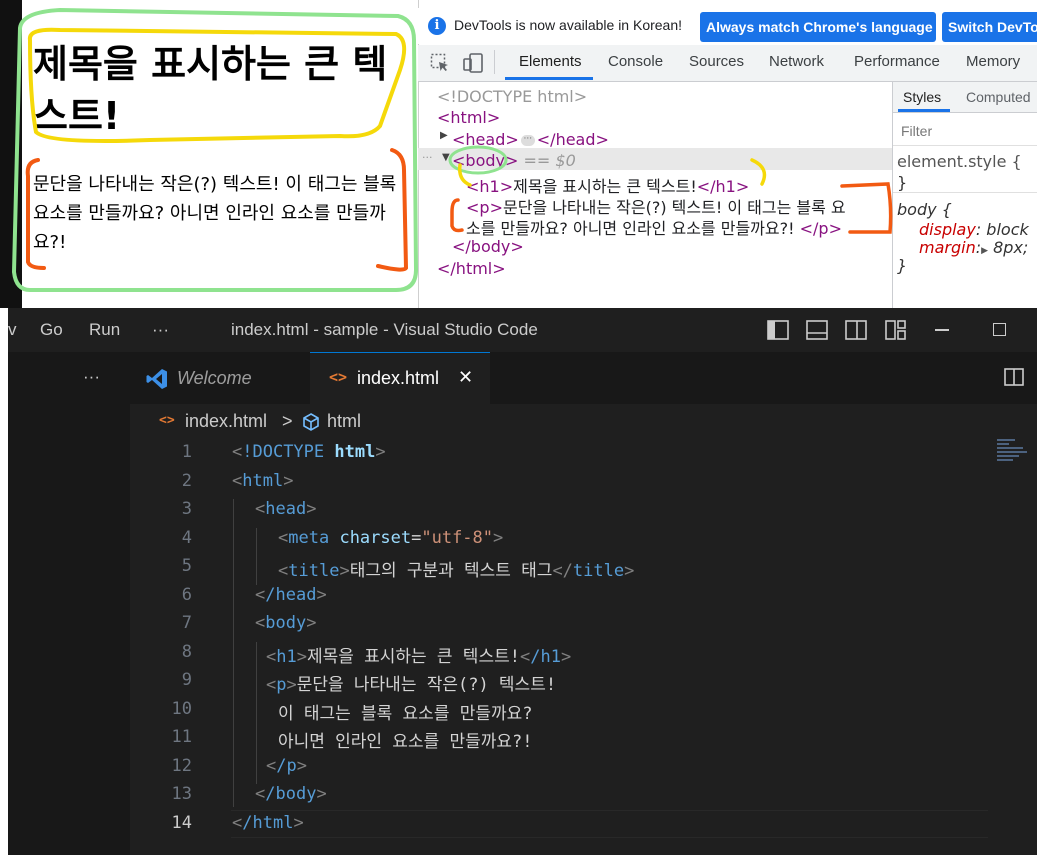 The image size is (1037, 855). I want to click on code-line-10: 이 태그는 블록 요소를 만들까요?, so click(405, 711).